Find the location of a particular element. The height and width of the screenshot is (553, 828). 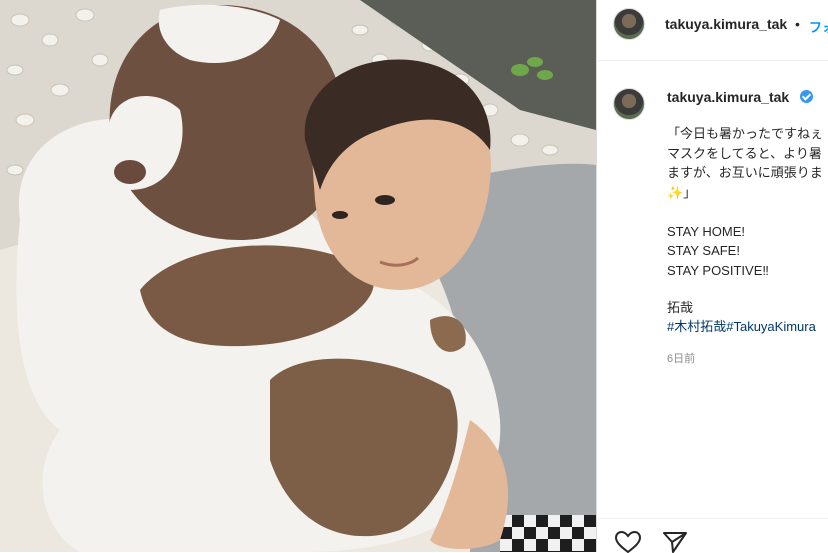

follow-button: フォ is located at coordinates (818, 26).